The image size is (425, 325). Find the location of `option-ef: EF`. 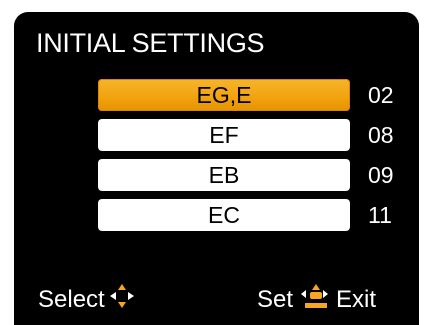

option-ef: EF is located at coordinates (224, 135).